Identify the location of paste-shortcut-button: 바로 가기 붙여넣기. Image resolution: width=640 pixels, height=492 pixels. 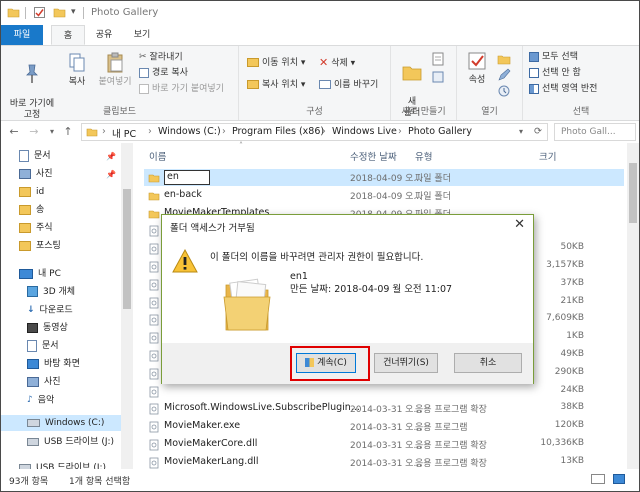
(181, 89).